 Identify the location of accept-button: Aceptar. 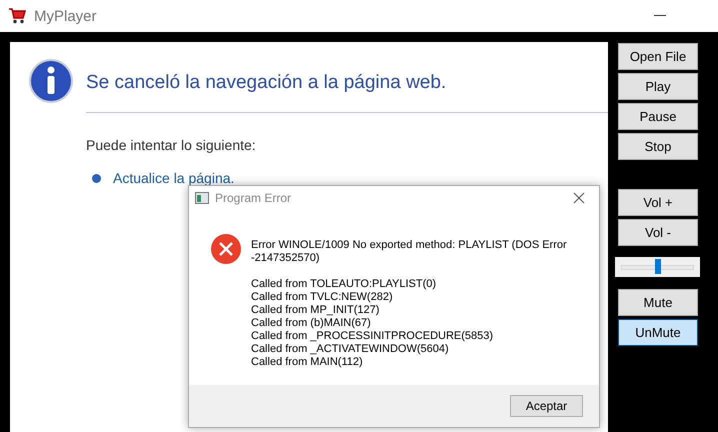
(546, 406).